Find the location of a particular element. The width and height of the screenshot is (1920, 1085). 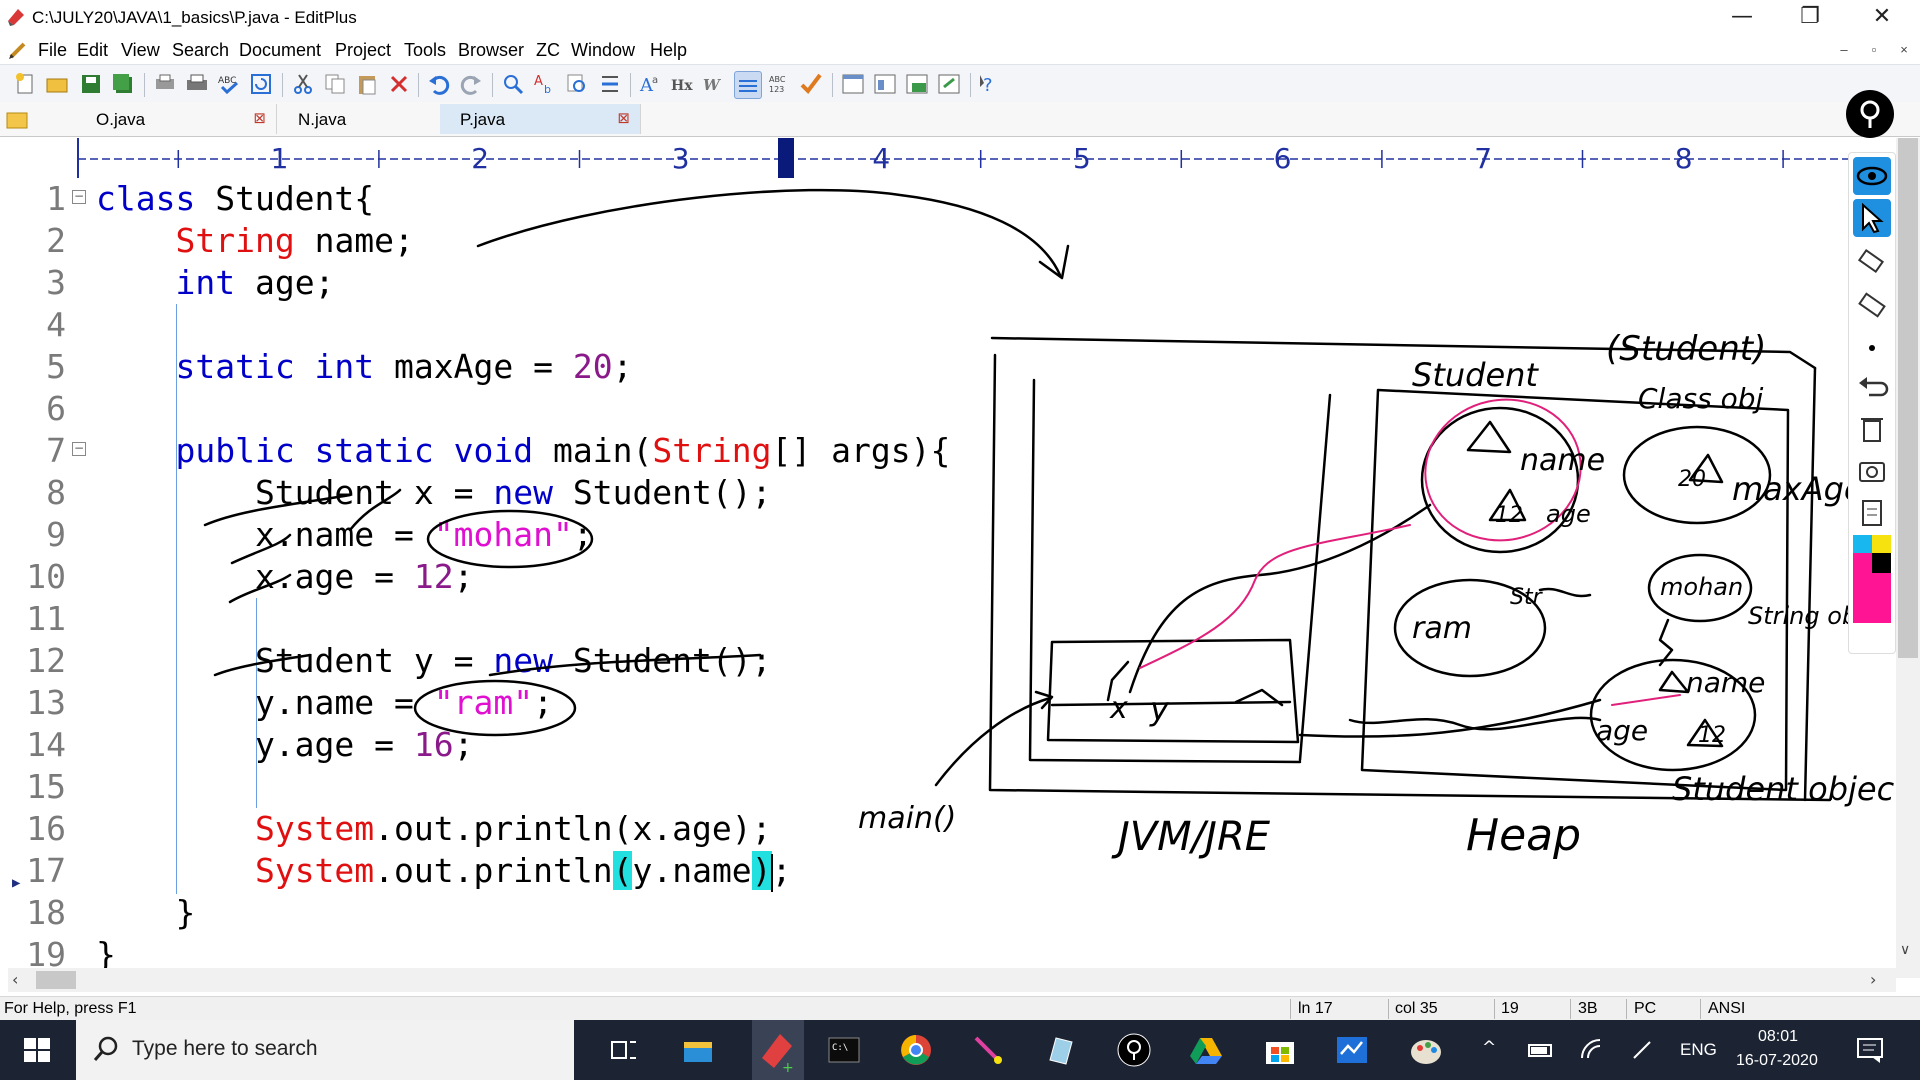

code-line: 18 } is located at coordinates (945, 913).